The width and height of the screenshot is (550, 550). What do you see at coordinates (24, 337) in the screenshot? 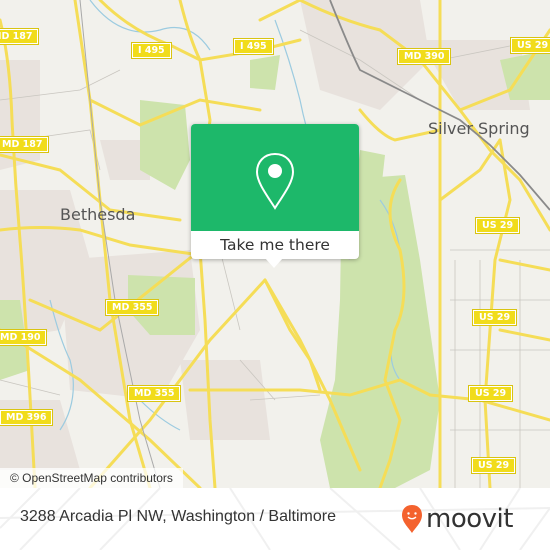
I see `road-shield: MD 190` at bounding box center [24, 337].